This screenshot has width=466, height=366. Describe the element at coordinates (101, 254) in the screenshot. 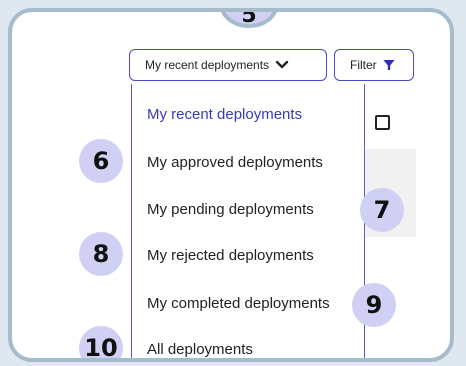

I see `step-badge-8: 8` at that location.